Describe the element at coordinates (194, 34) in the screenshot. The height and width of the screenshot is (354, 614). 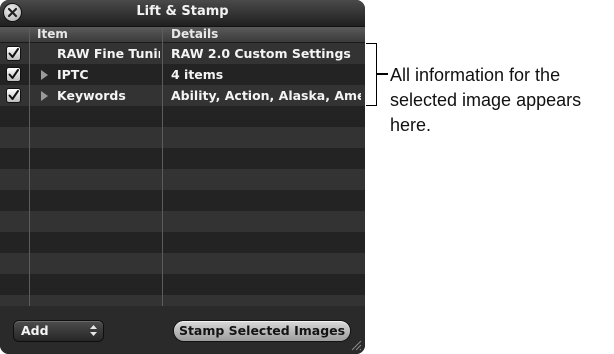
I see `column-header-details: Details` at that location.